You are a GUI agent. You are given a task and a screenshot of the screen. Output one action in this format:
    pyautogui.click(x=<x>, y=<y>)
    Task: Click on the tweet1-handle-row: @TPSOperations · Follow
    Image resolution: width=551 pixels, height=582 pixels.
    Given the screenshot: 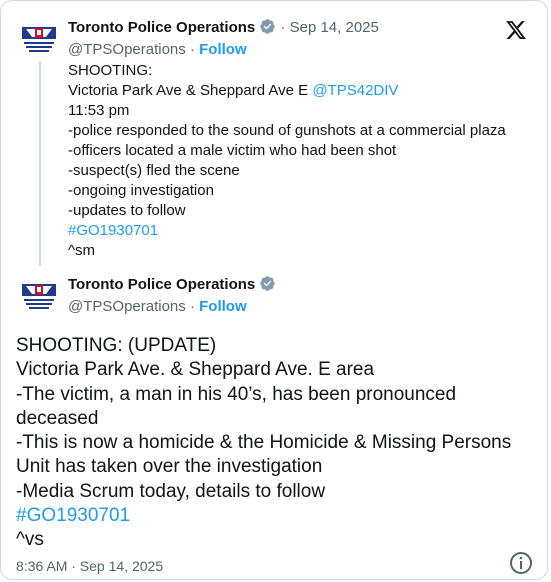 What is the action you would take?
    pyautogui.click(x=157, y=50)
    